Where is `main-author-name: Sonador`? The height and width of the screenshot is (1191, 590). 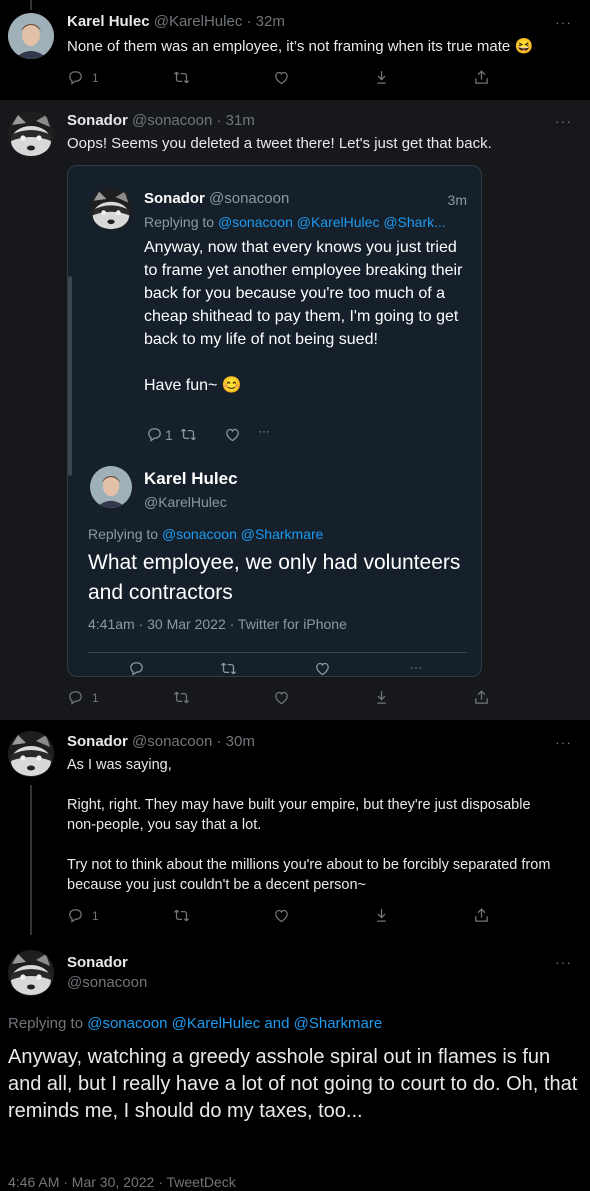
main-author-name: Sonador is located at coordinates (97, 962).